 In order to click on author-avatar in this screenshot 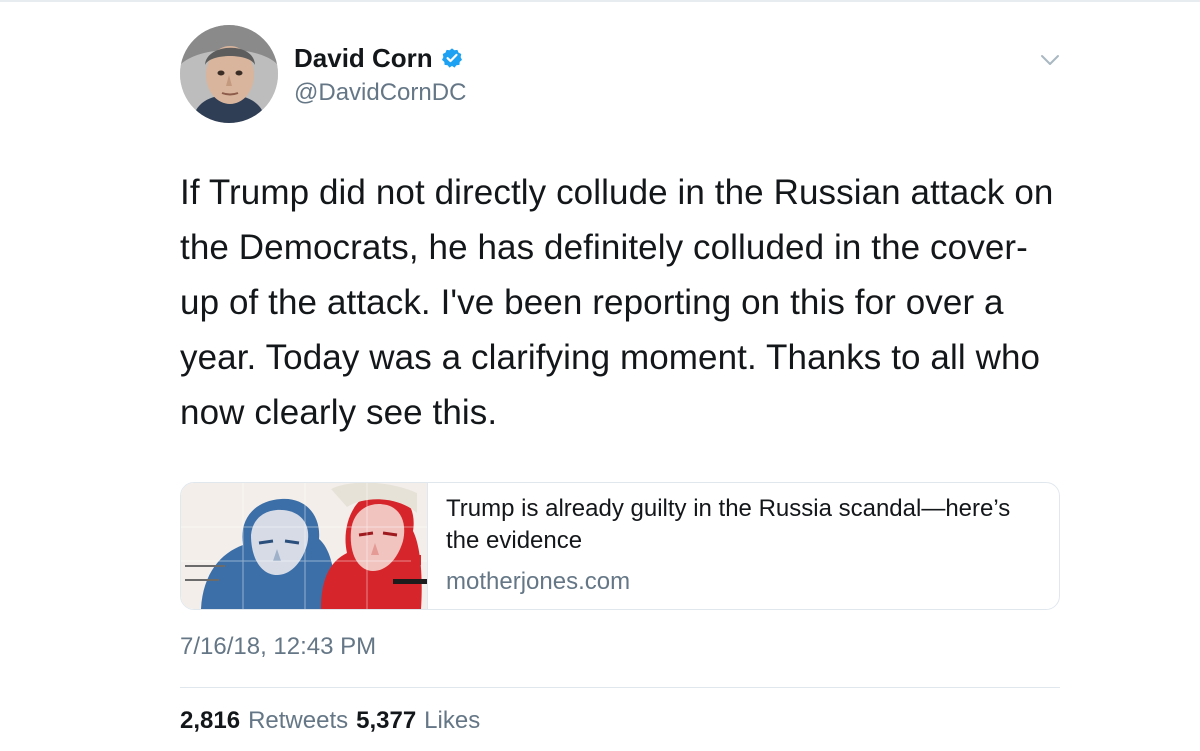, I will do `click(229, 74)`.